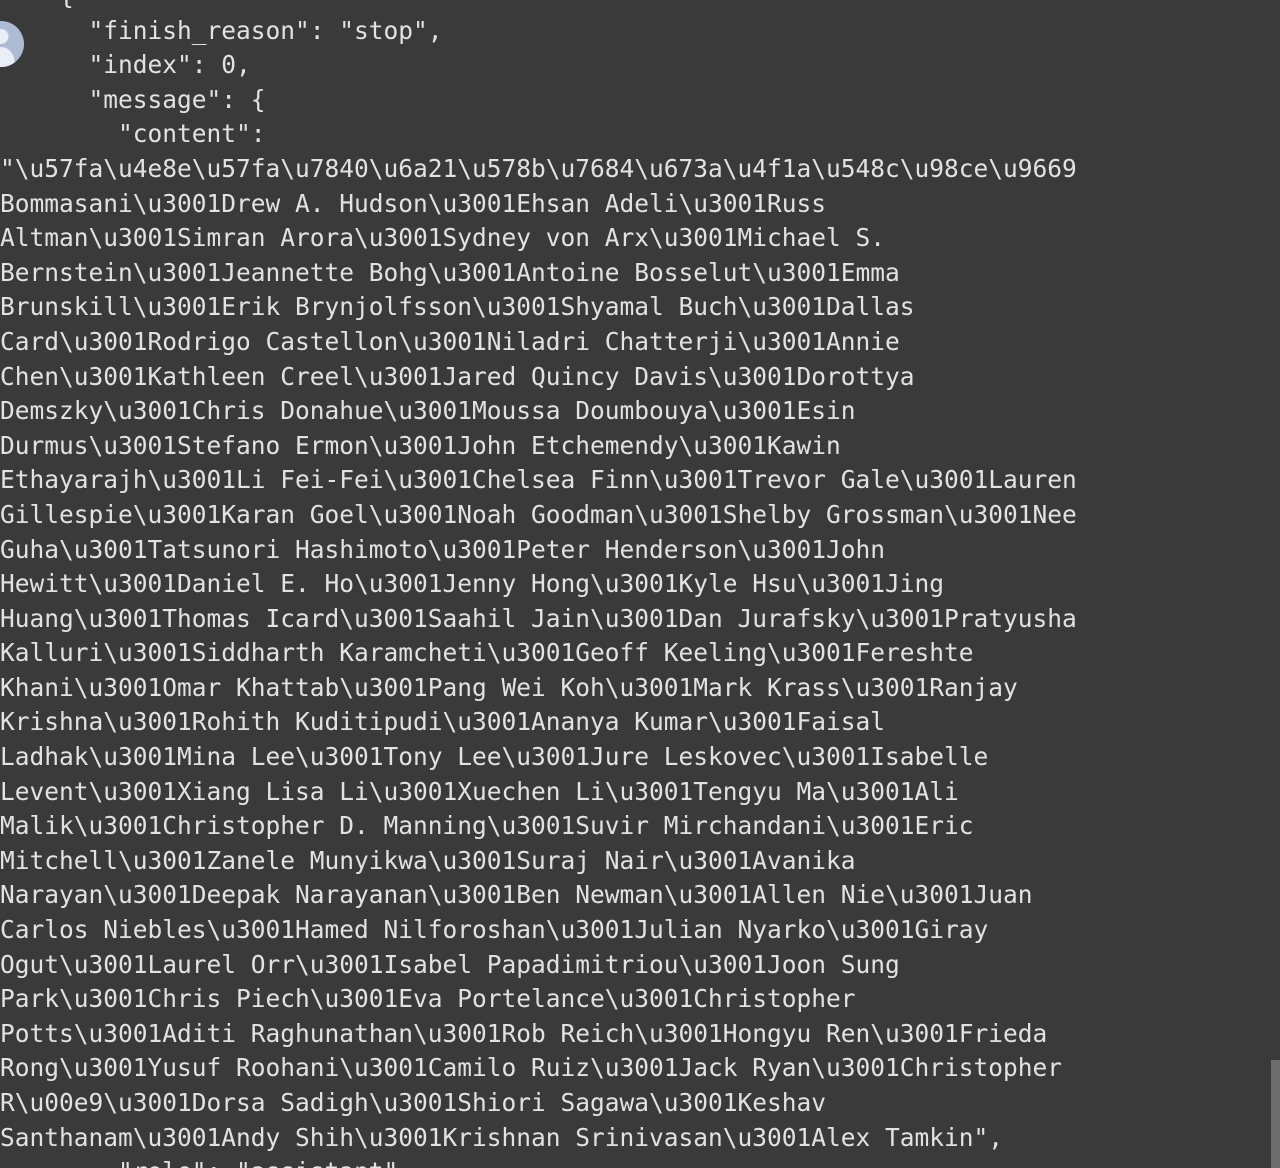  What do you see at coordinates (133, 134) in the screenshot?
I see `code-line: "content":` at bounding box center [133, 134].